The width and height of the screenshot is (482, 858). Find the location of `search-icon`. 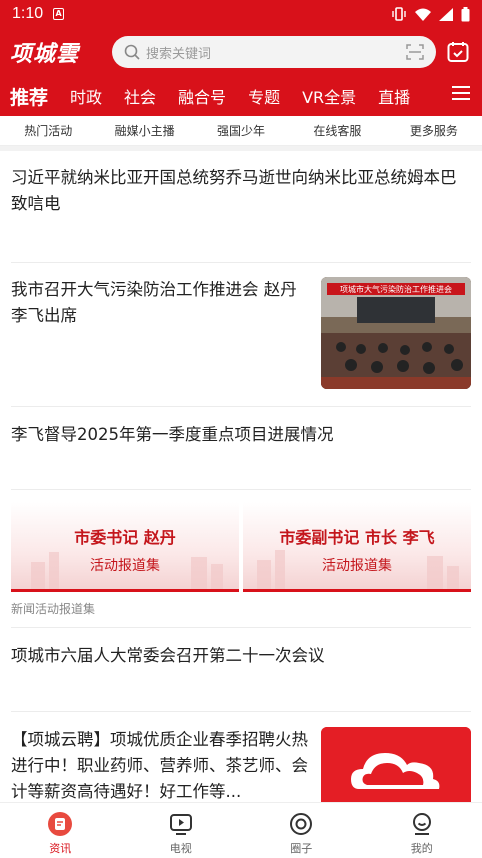

search-icon is located at coordinates (132, 52).